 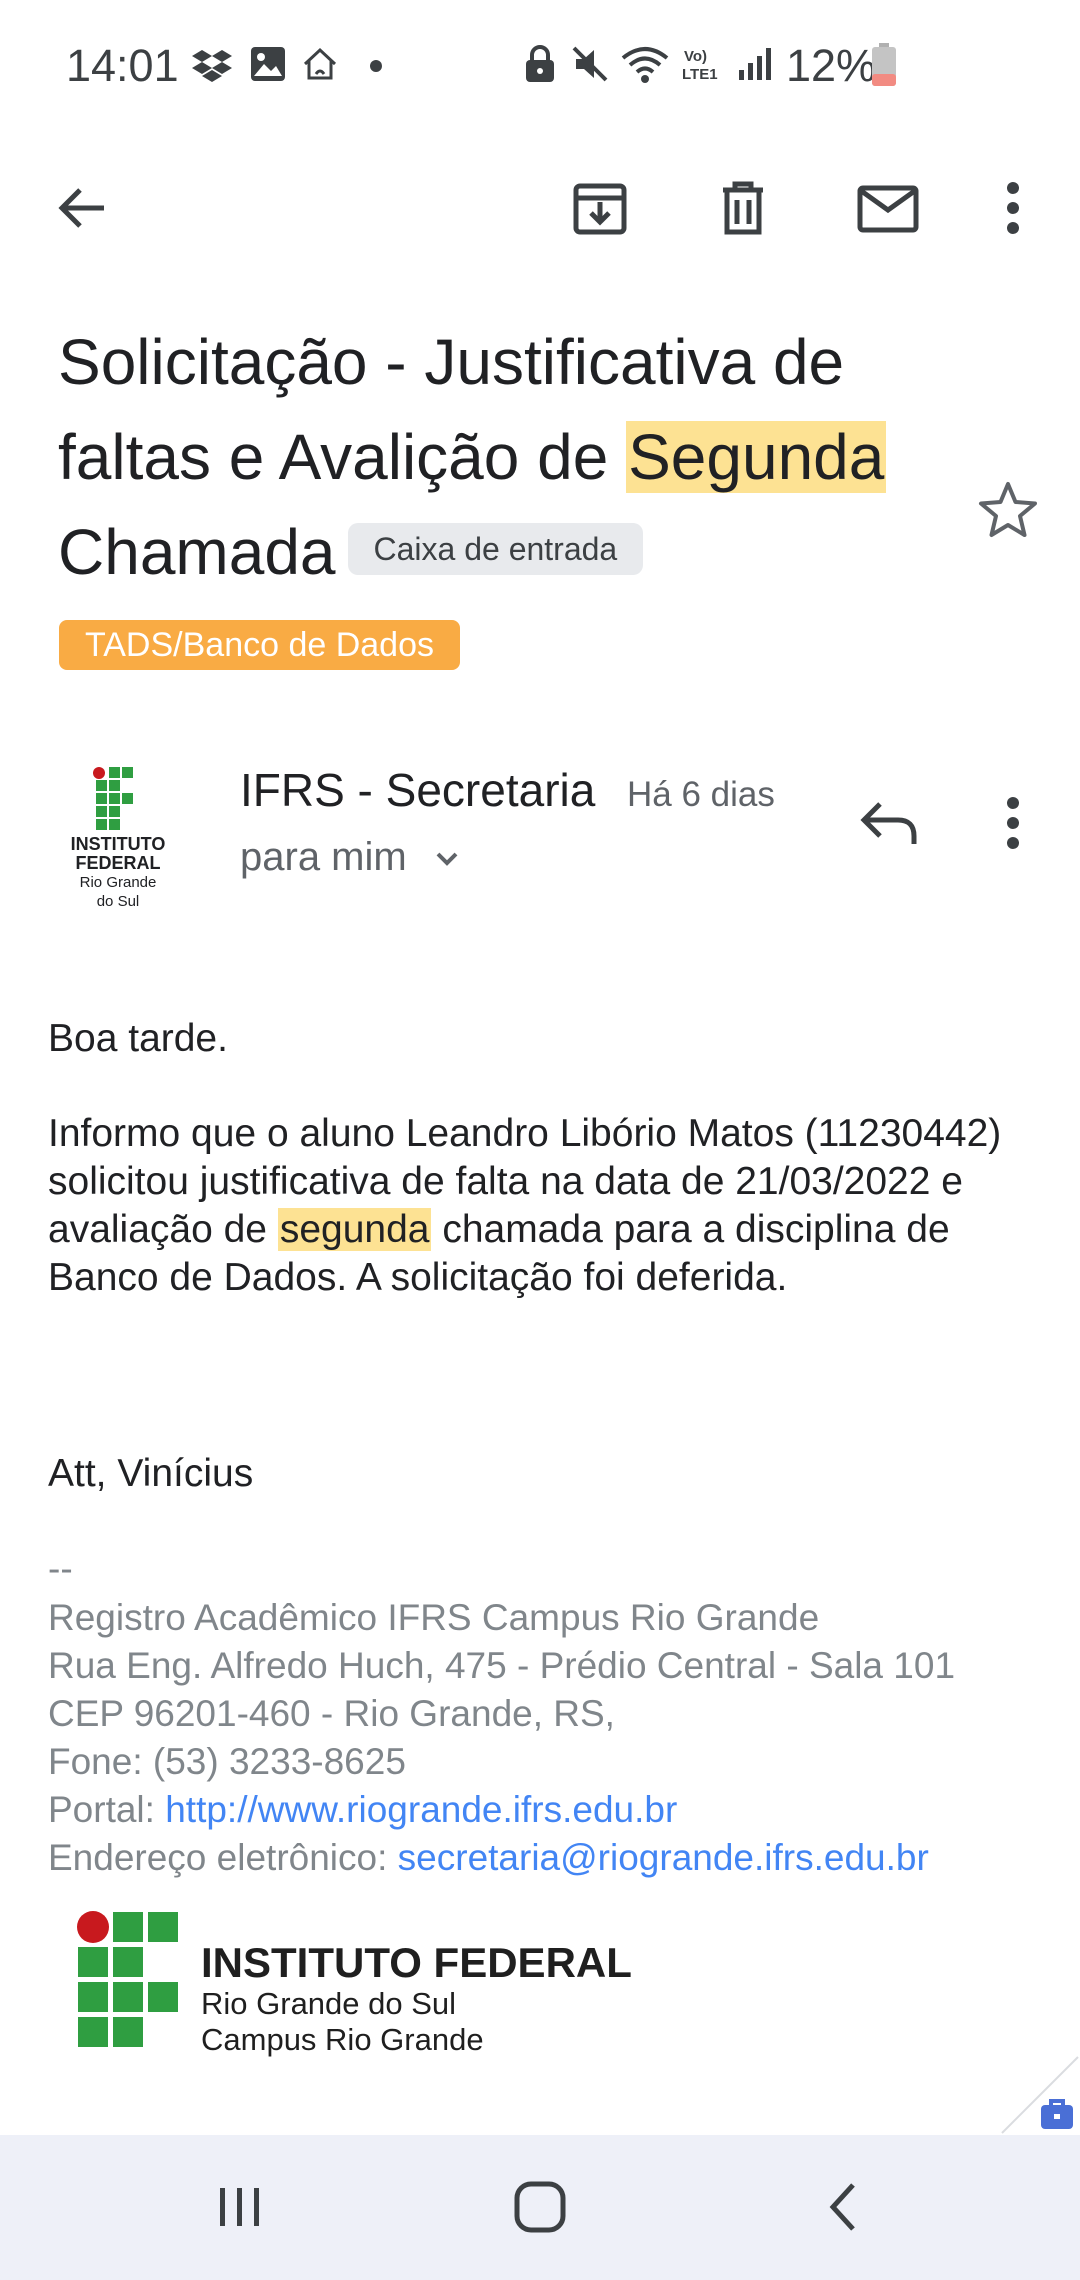 I want to click on home-button-icon, so click(x=540, y=2207).